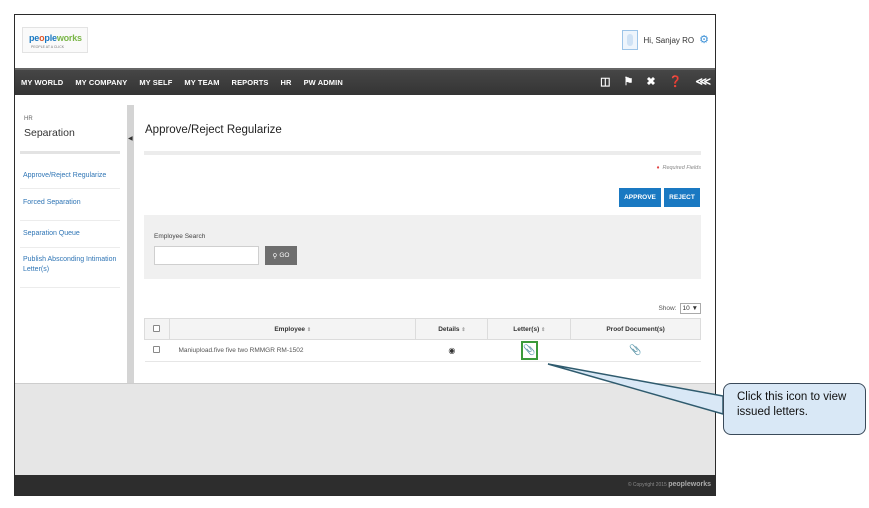 The height and width of the screenshot is (508, 869). Describe the element at coordinates (28, 119) in the screenshot. I see `breadcrumb: HR` at that location.